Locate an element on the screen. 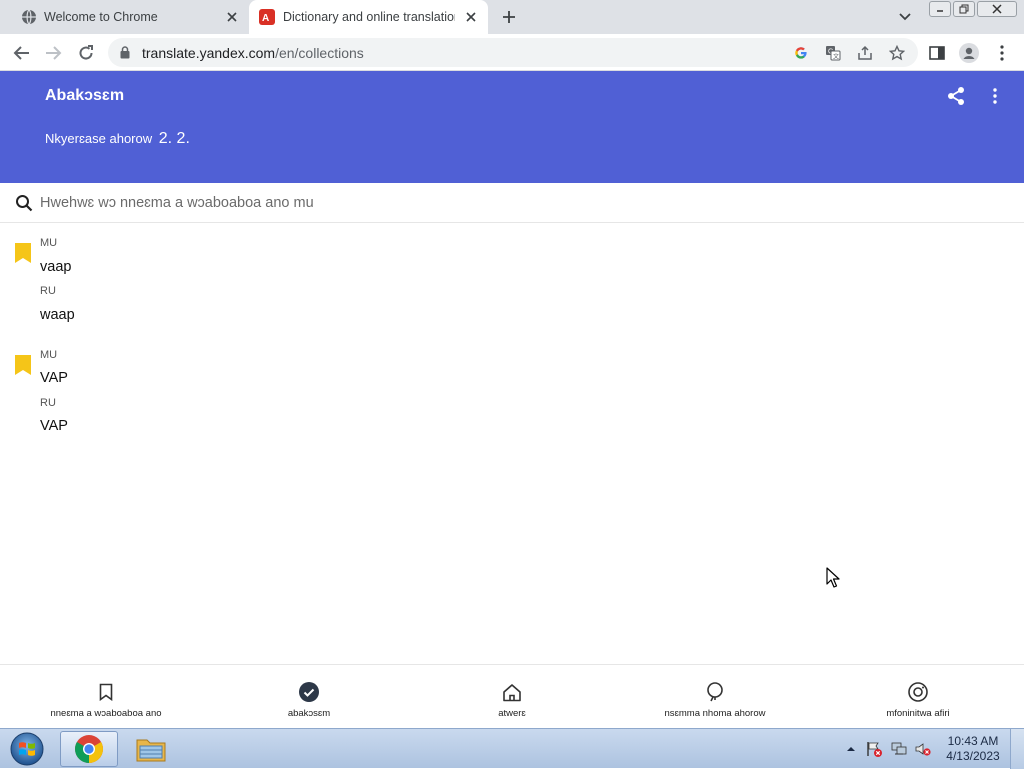 The image size is (1024, 769). tab-welcome-to-chrome: Welcome to Chrome is located at coordinates (127, 17).